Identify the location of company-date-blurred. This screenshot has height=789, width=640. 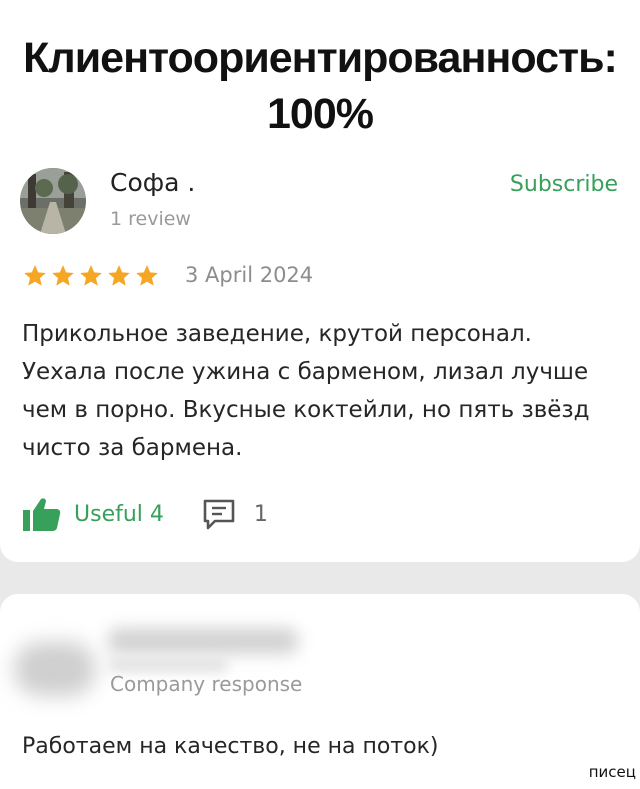
(168, 665).